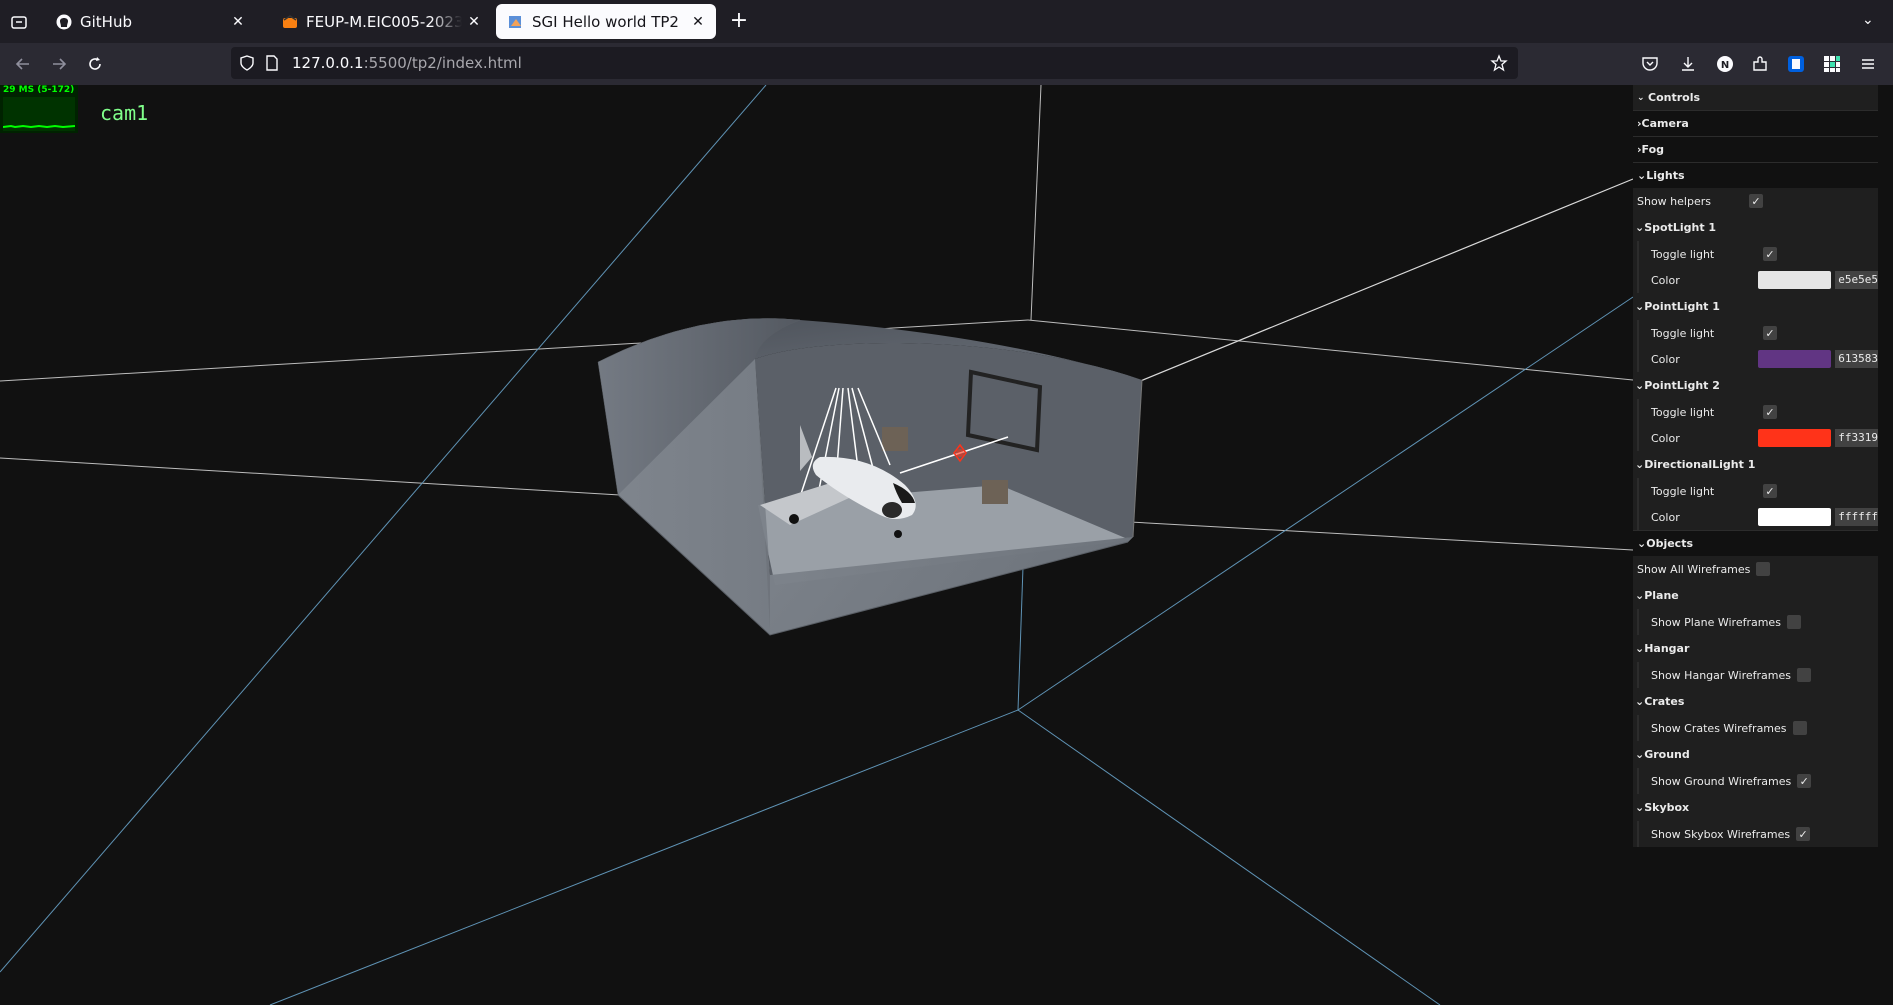  What do you see at coordinates (1665, 175) in the screenshot?
I see `folder-lights-label: Lights` at bounding box center [1665, 175].